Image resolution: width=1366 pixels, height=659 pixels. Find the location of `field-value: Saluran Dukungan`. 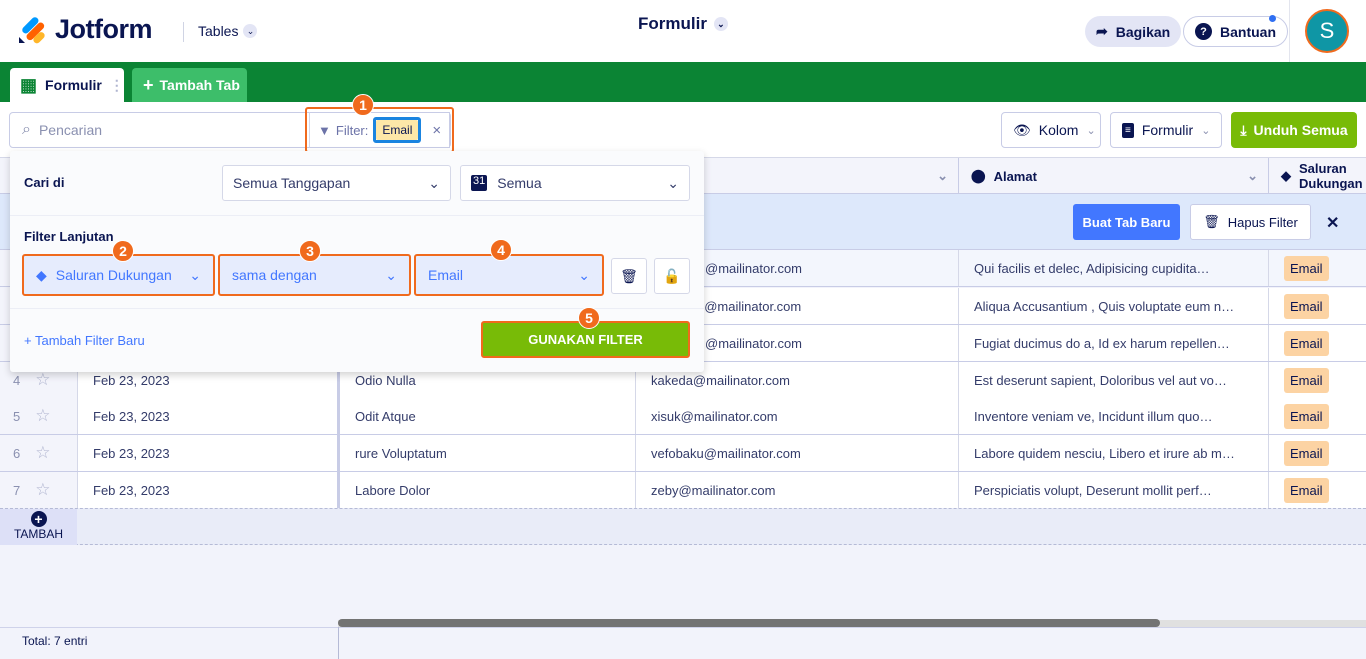

field-value: Saluran Dukungan is located at coordinates (113, 274).